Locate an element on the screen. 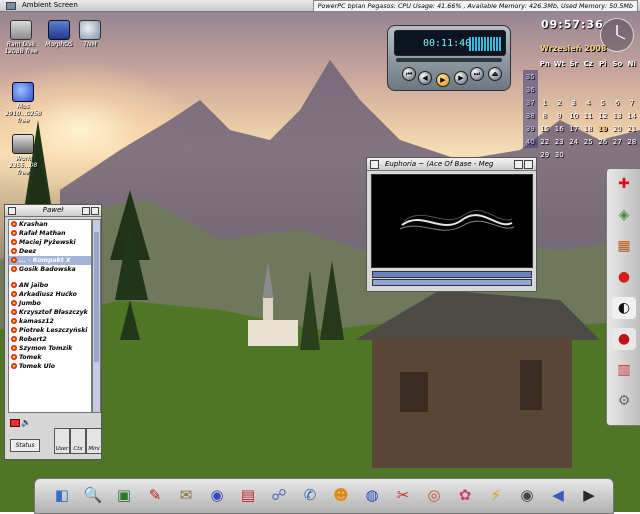 Image resolution: width=640 pixels, height=514 pixels. calendar-icon: ▤ is located at coordinates (248, 495).